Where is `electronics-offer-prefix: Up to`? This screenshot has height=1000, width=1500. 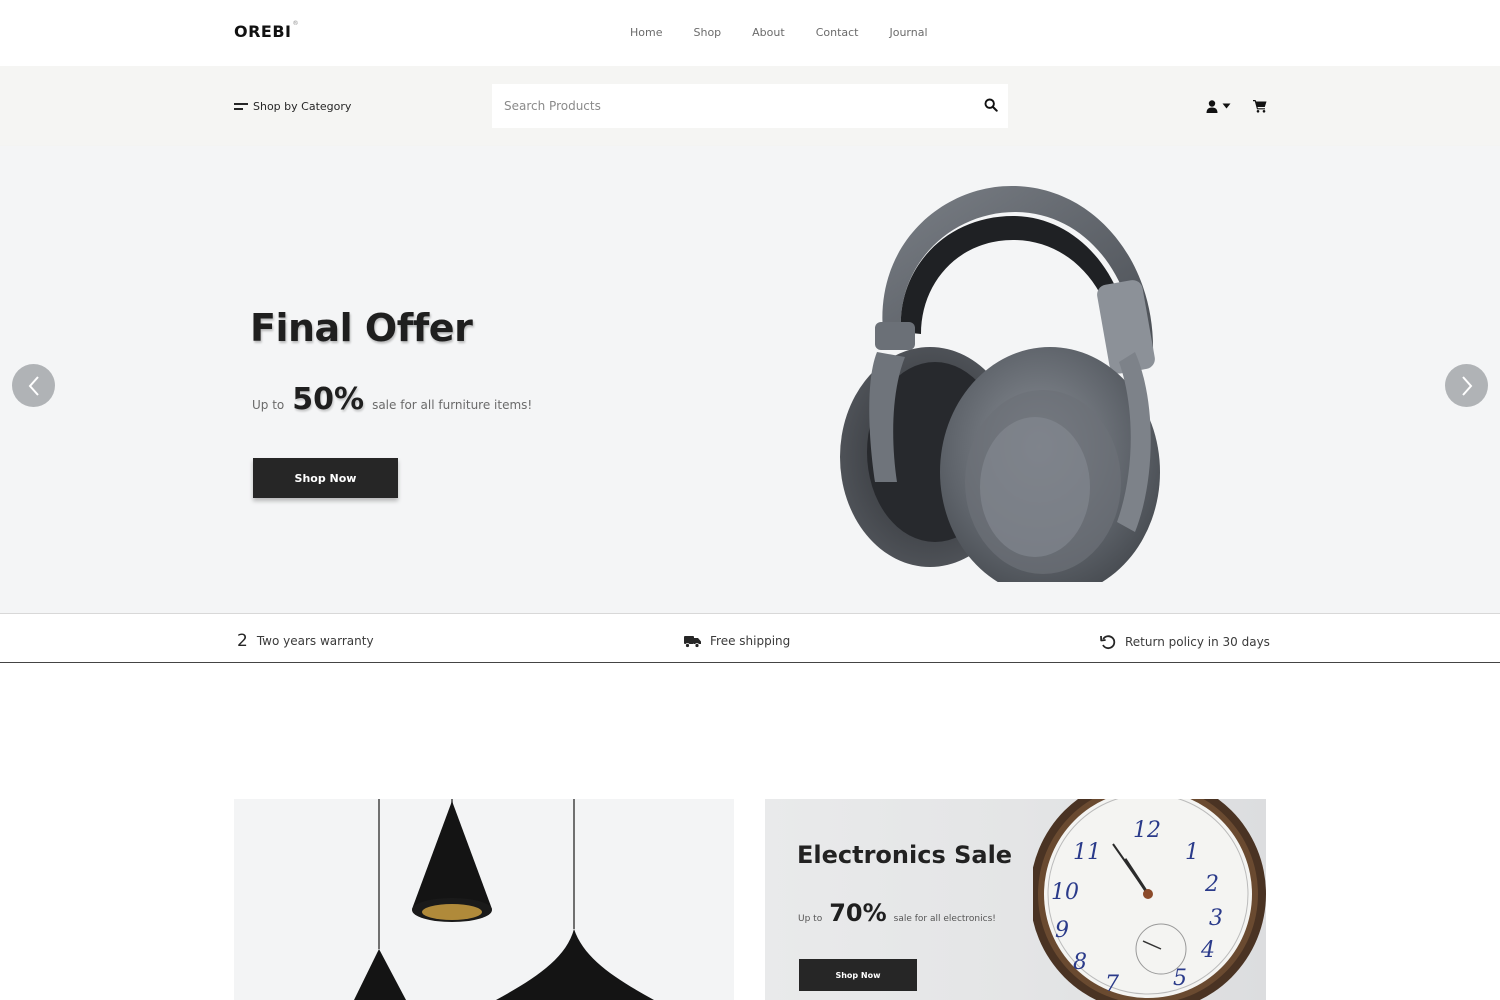 electronics-offer-prefix: Up to is located at coordinates (810, 919).